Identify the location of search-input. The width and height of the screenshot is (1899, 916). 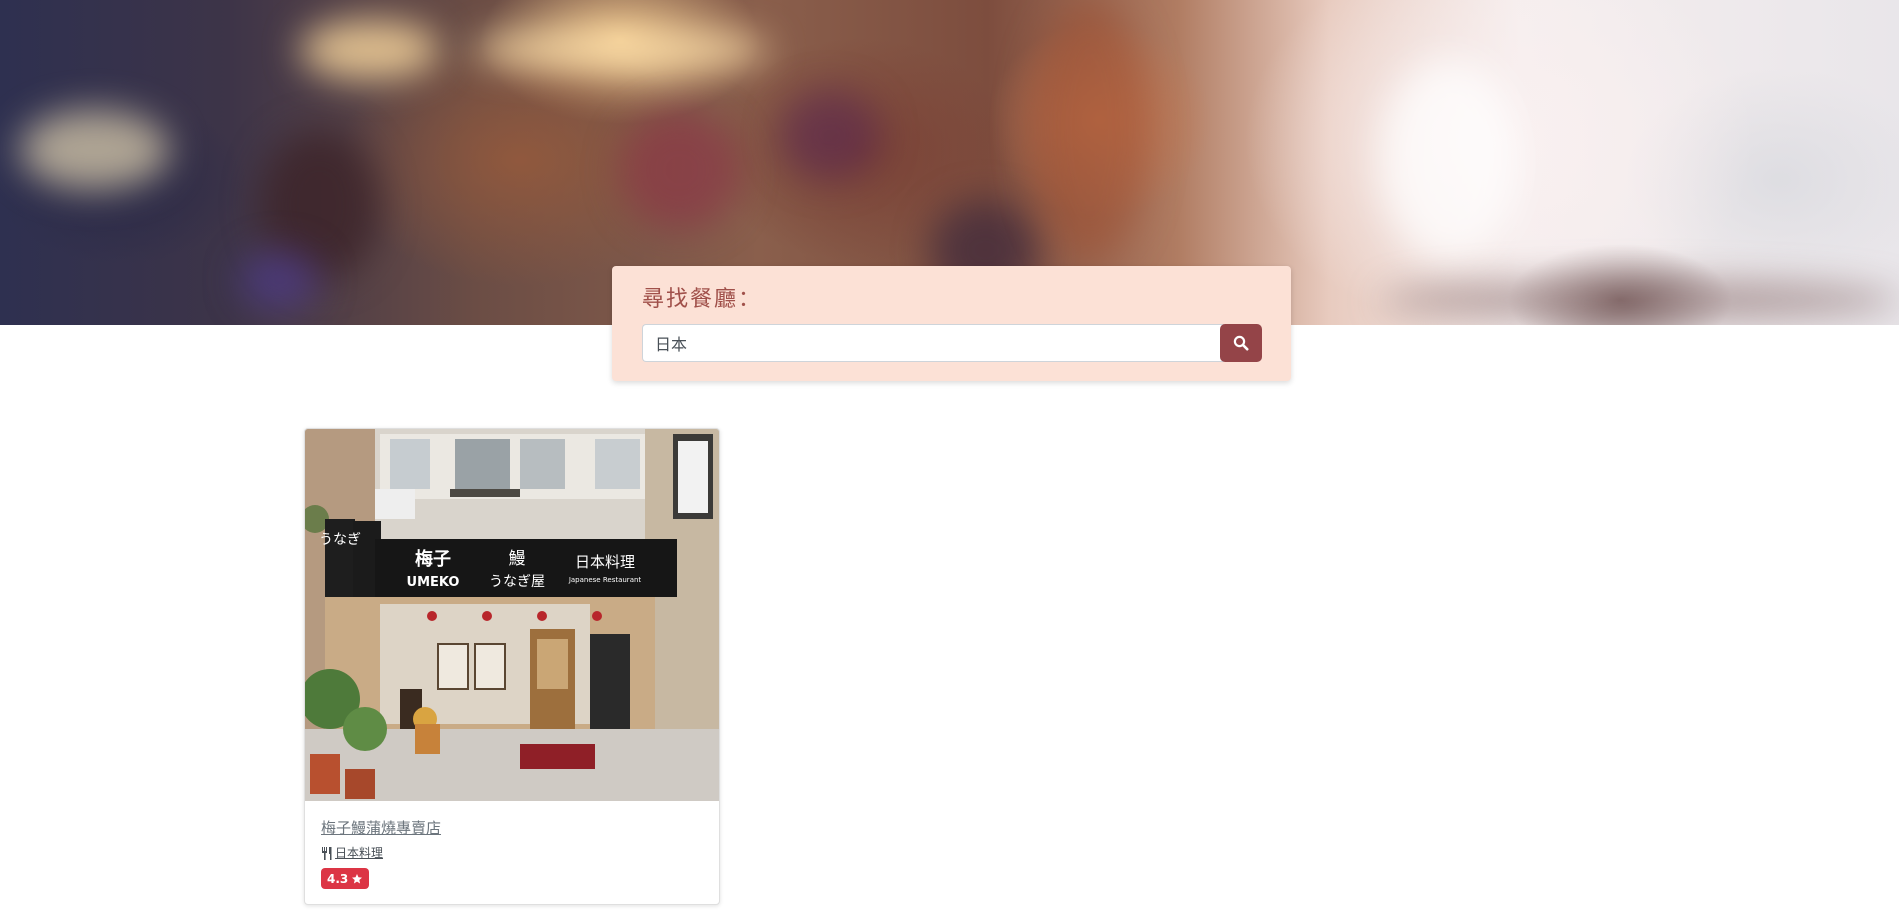
(933, 343).